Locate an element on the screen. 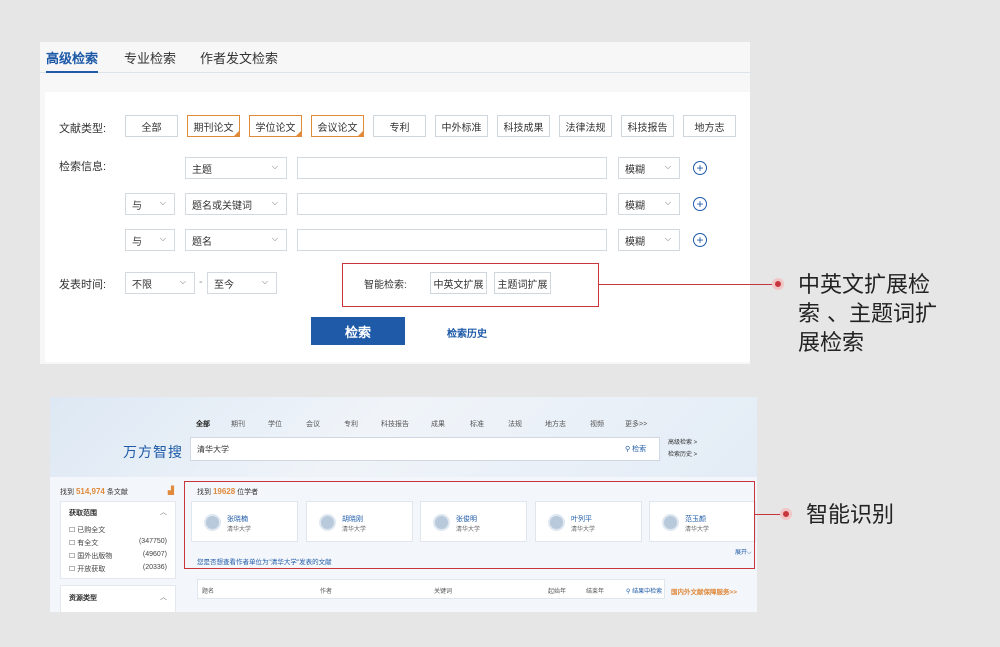  tab-professional-search: 专业检索 is located at coordinates (150, 57).